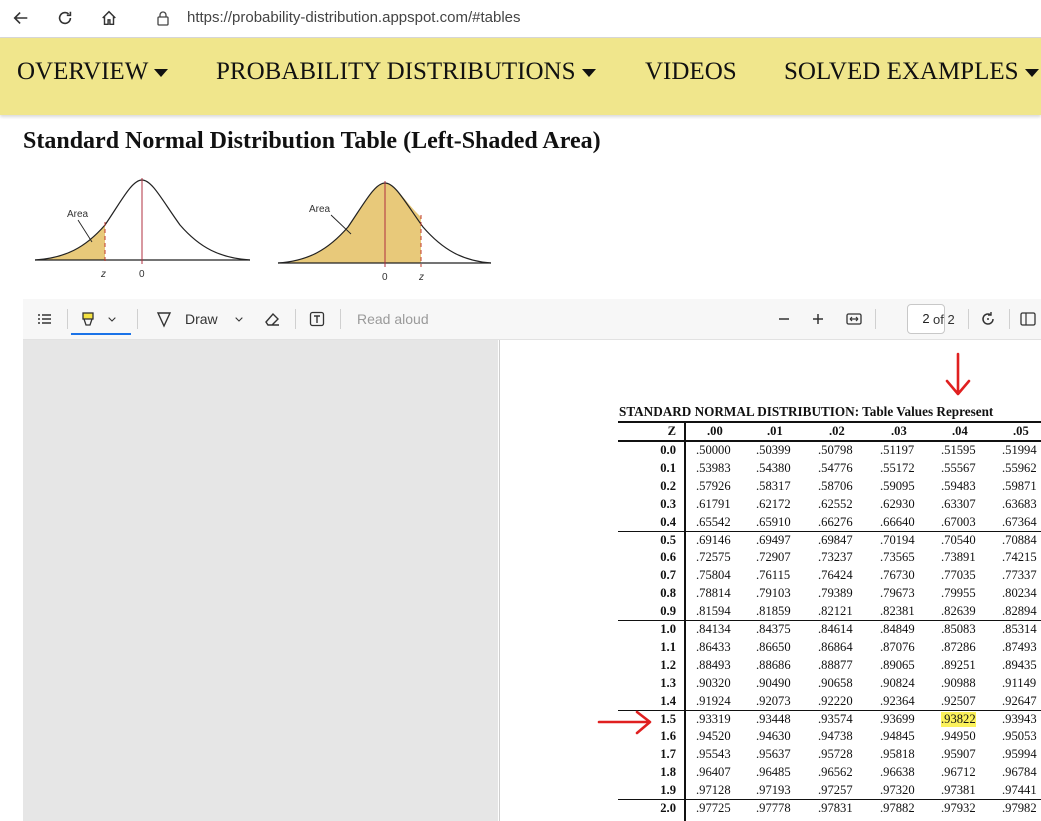  What do you see at coordinates (142, 229) in the screenshot?
I see `left-tail-curve-figure: Area z 0` at bounding box center [142, 229].